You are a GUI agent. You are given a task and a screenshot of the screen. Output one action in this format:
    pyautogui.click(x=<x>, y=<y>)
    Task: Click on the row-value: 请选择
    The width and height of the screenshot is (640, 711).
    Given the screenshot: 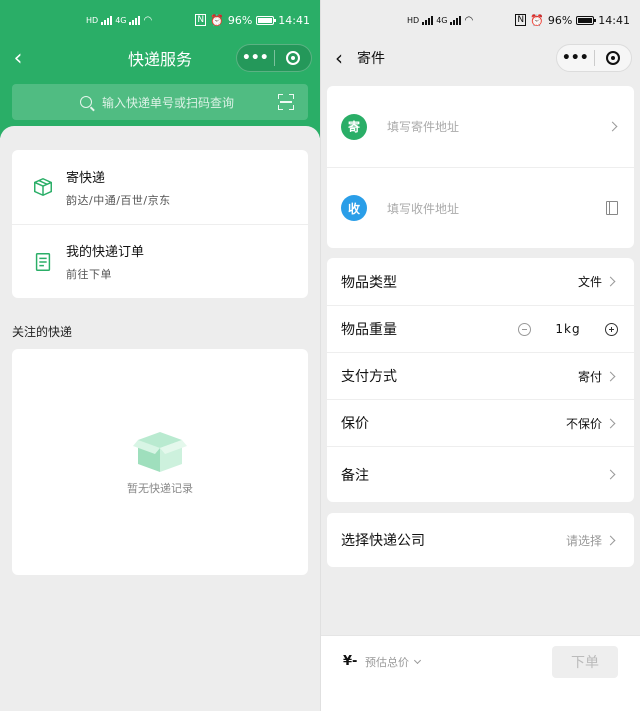 What is the action you would take?
    pyautogui.click(x=583, y=540)
    